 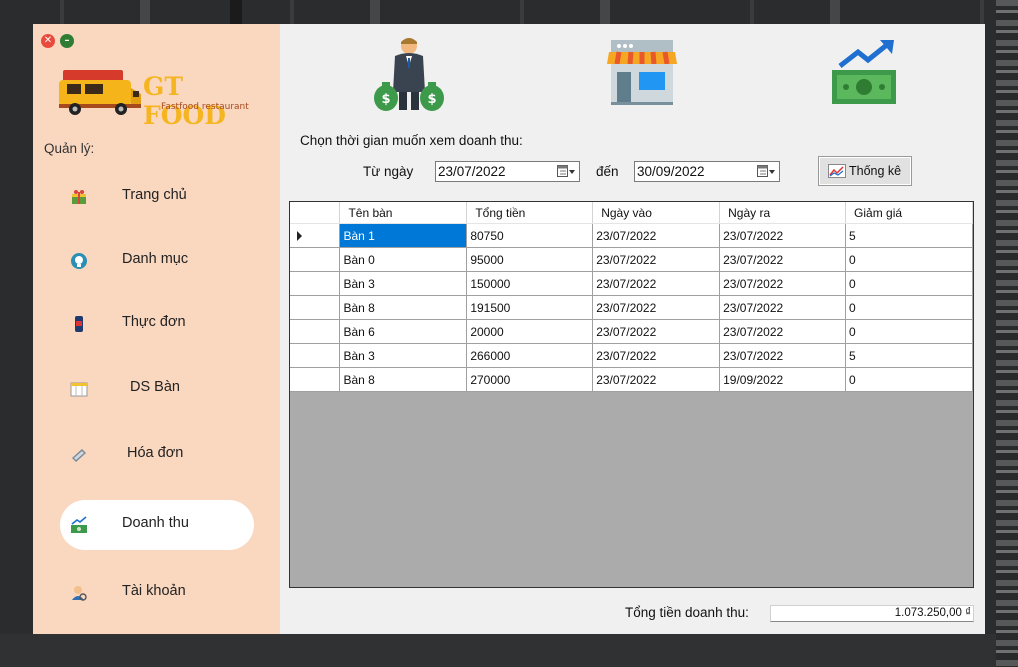 I want to click on current-row-indicator, so click(x=299, y=236).